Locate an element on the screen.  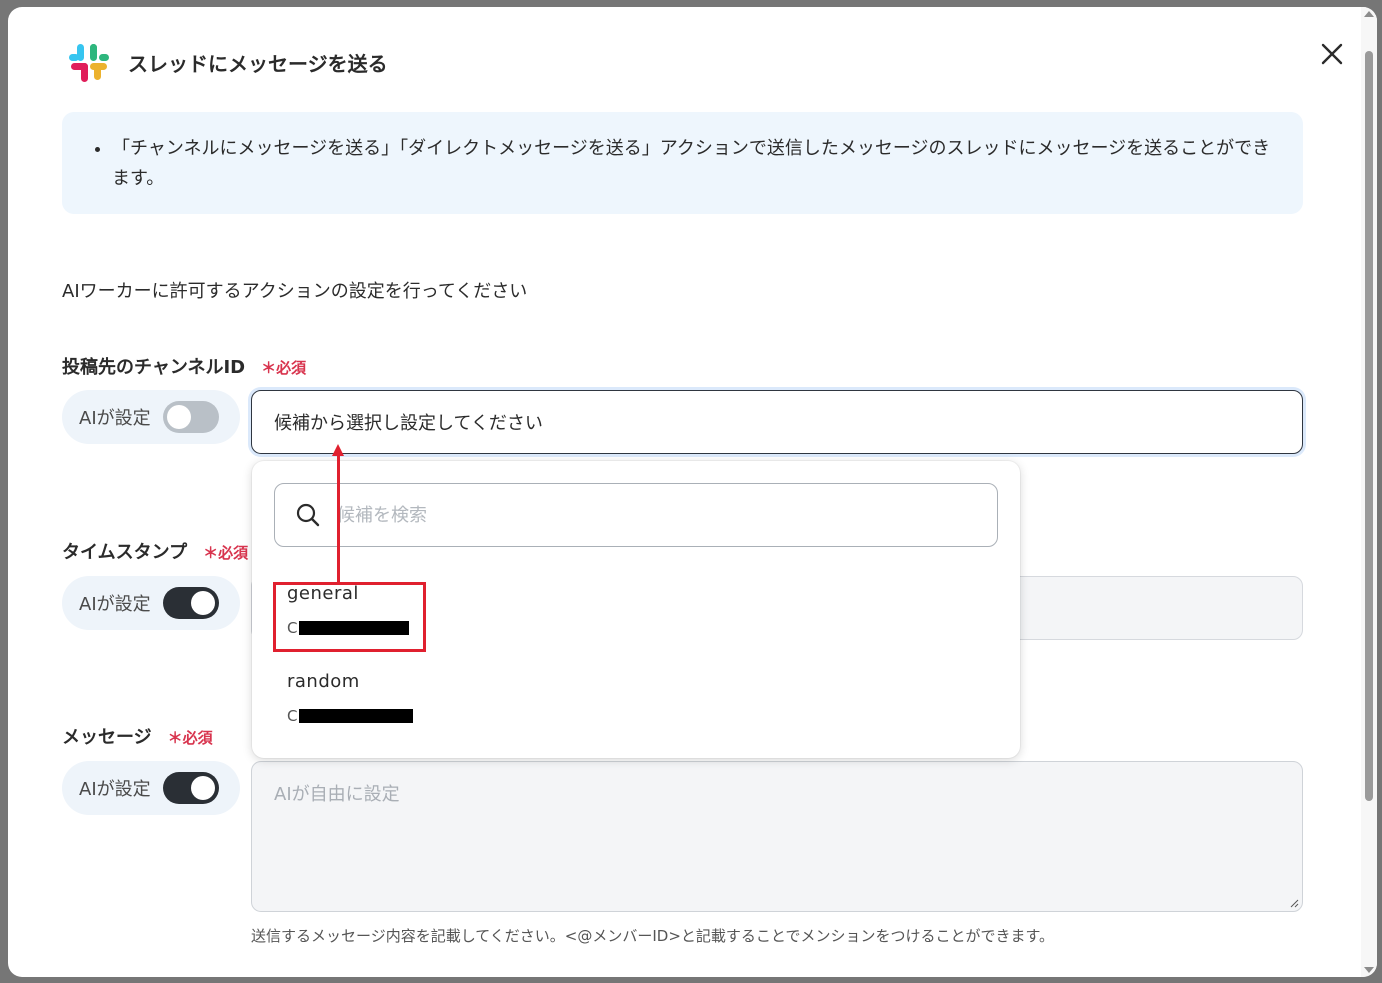
message-label-text: メッセージ is located at coordinates (107, 737).